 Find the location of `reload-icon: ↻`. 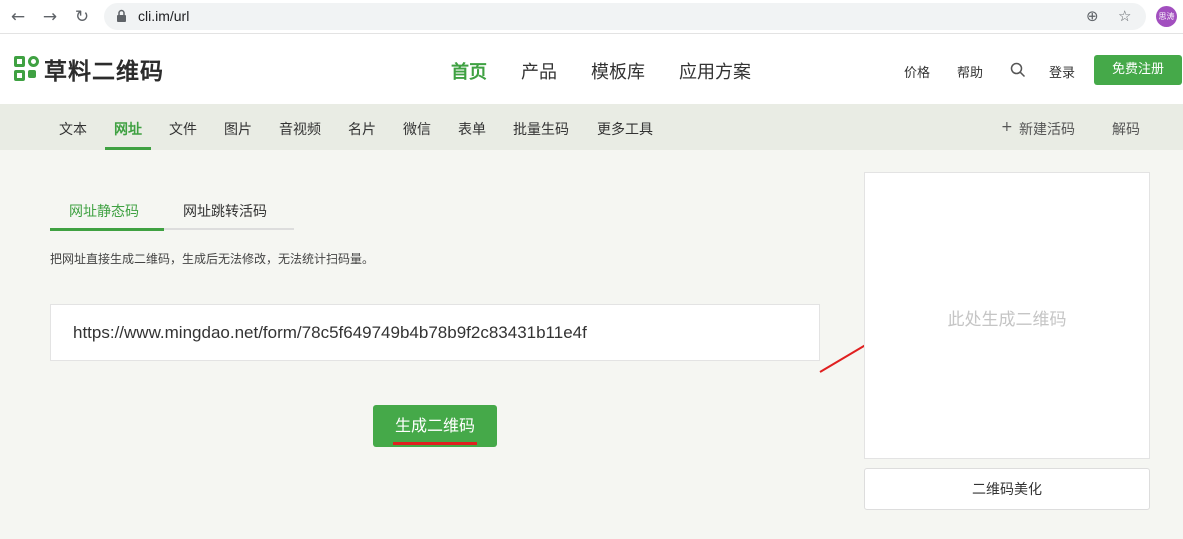

reload-icon: ↻ is located at coordinates (82, 17).